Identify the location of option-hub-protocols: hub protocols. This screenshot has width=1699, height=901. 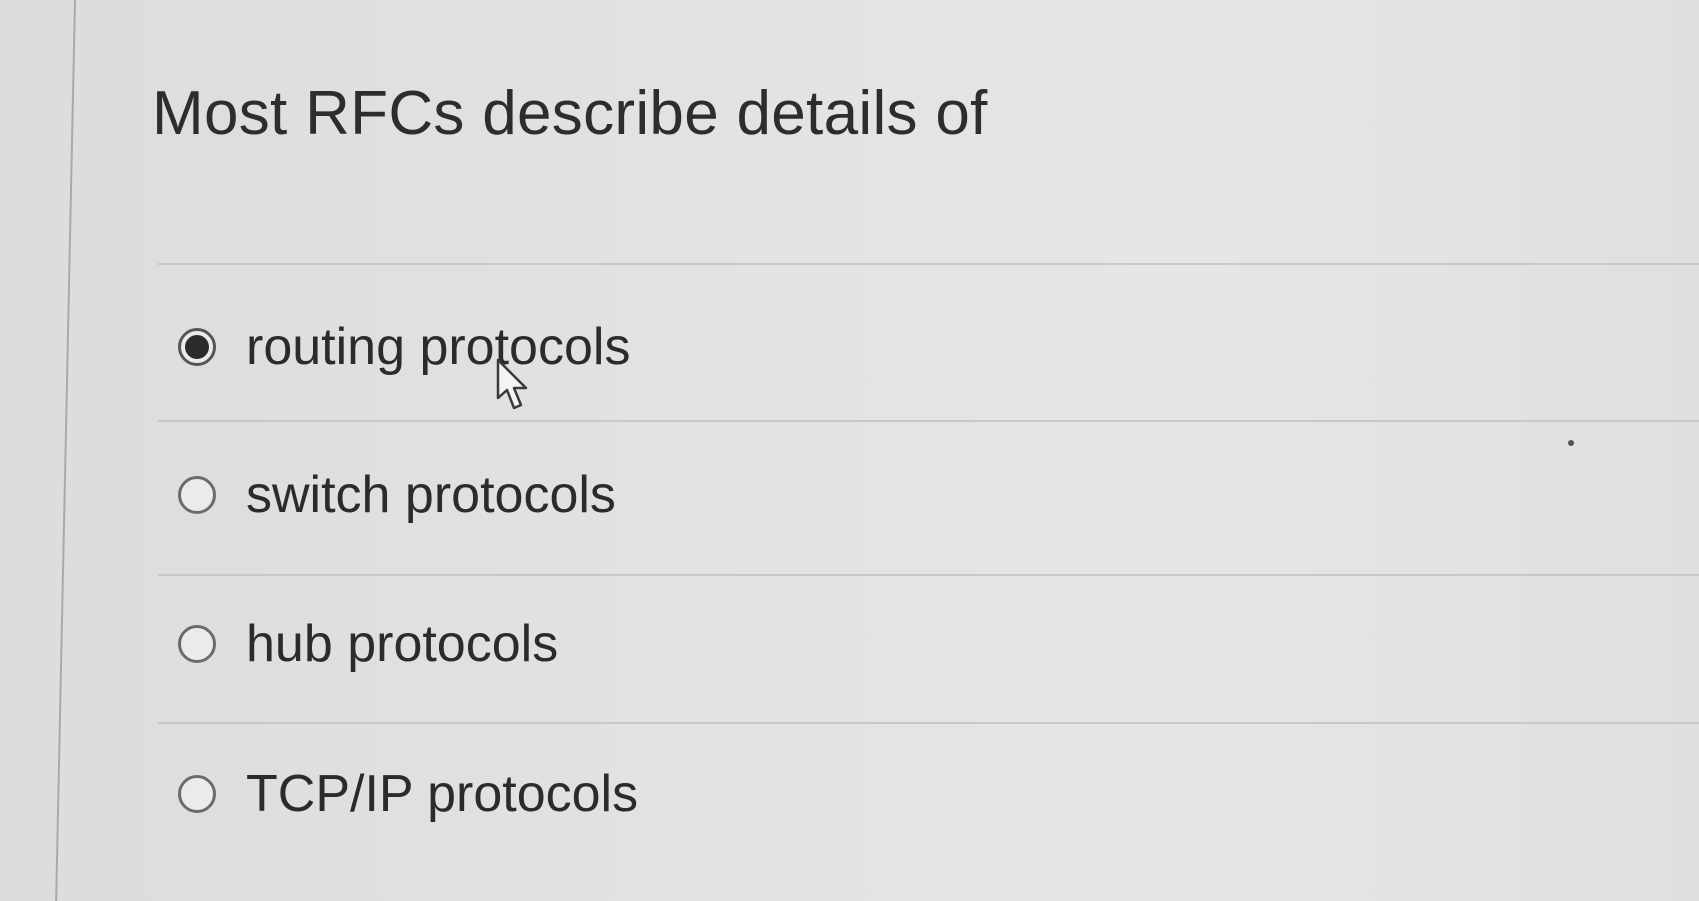
(368, 644).